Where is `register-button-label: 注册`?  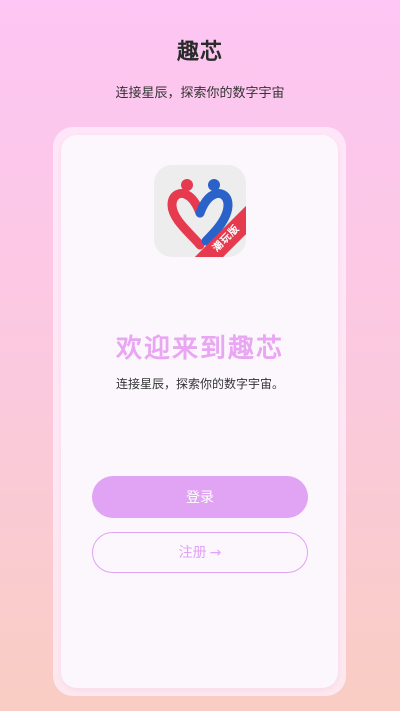
register-button-label: 注册 is located at coordinates (192, 553).